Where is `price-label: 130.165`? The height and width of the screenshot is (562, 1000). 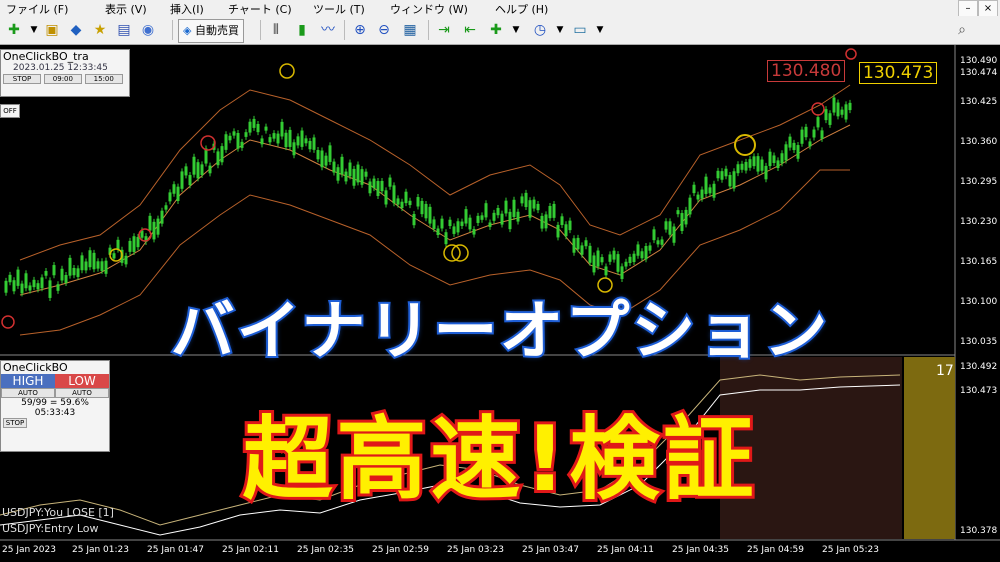
price-label: 130.165 is located at coordinates (978, 262).